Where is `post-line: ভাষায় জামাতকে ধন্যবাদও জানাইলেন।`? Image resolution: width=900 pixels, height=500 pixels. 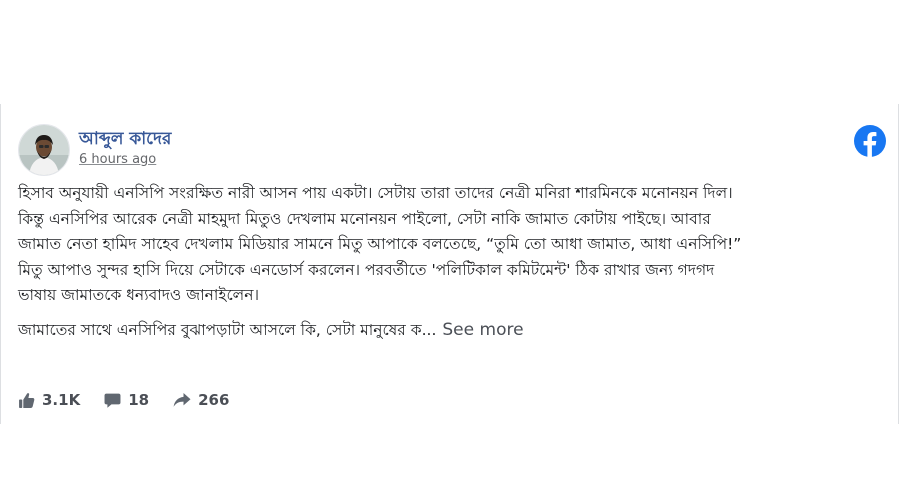 post-line: ভাষায় জামাতকে ধন্যবাদও জানাইলেন। is located at coordinates (139, 295).